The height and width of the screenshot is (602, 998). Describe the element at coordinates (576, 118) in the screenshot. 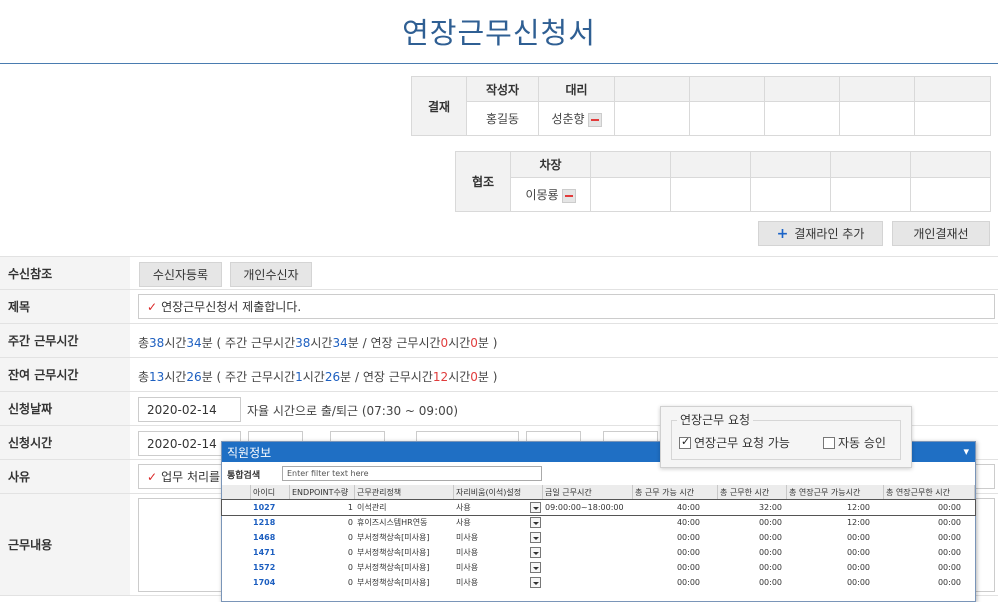

I see `approval-name-deputy: 성춘향` at that location.